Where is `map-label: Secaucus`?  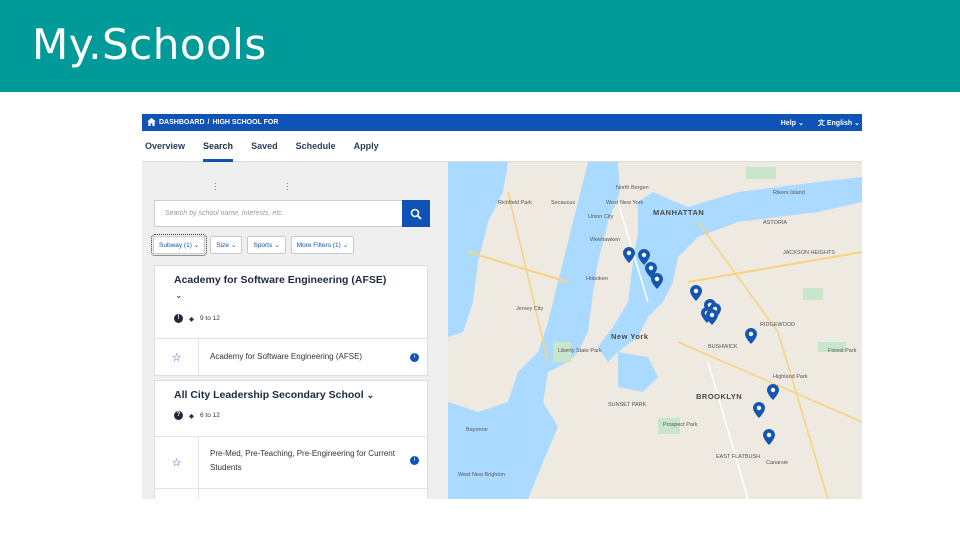 map-label: Secaucus is located at coordinates (563, 203).